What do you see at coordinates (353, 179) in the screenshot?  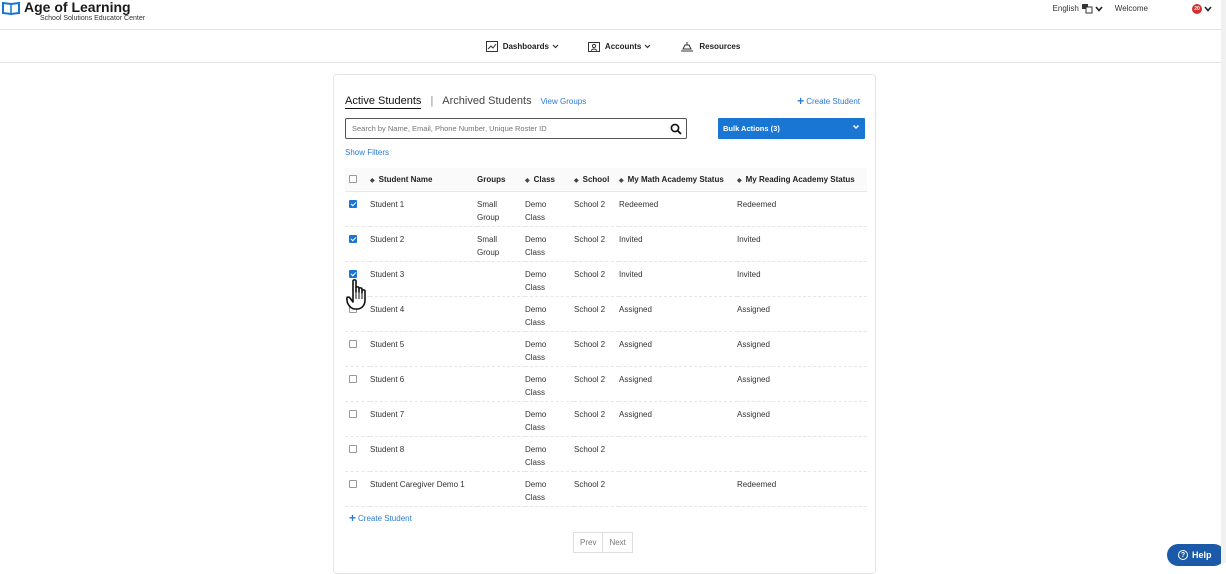 I see `select-all-checkbox` at bounding box center [353, 179].